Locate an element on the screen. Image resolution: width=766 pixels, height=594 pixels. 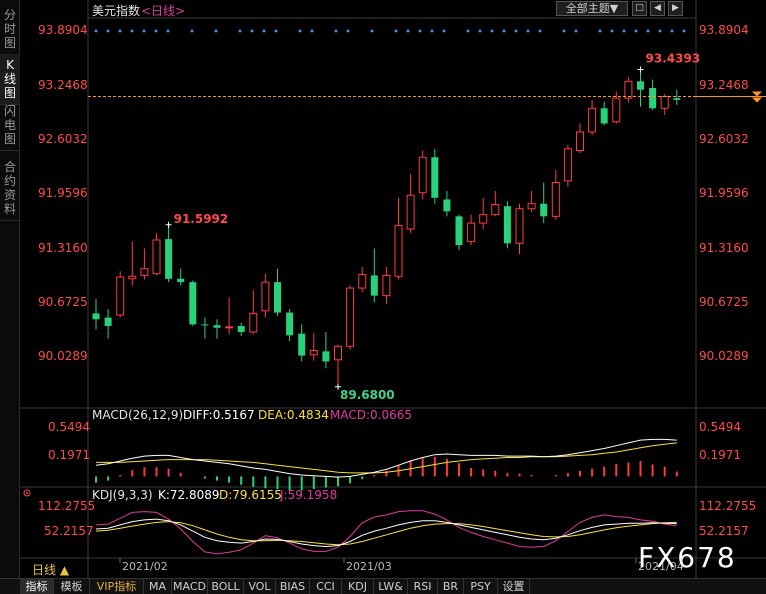
scroll-right-button: ▶ is located at coordinates (675, 8).